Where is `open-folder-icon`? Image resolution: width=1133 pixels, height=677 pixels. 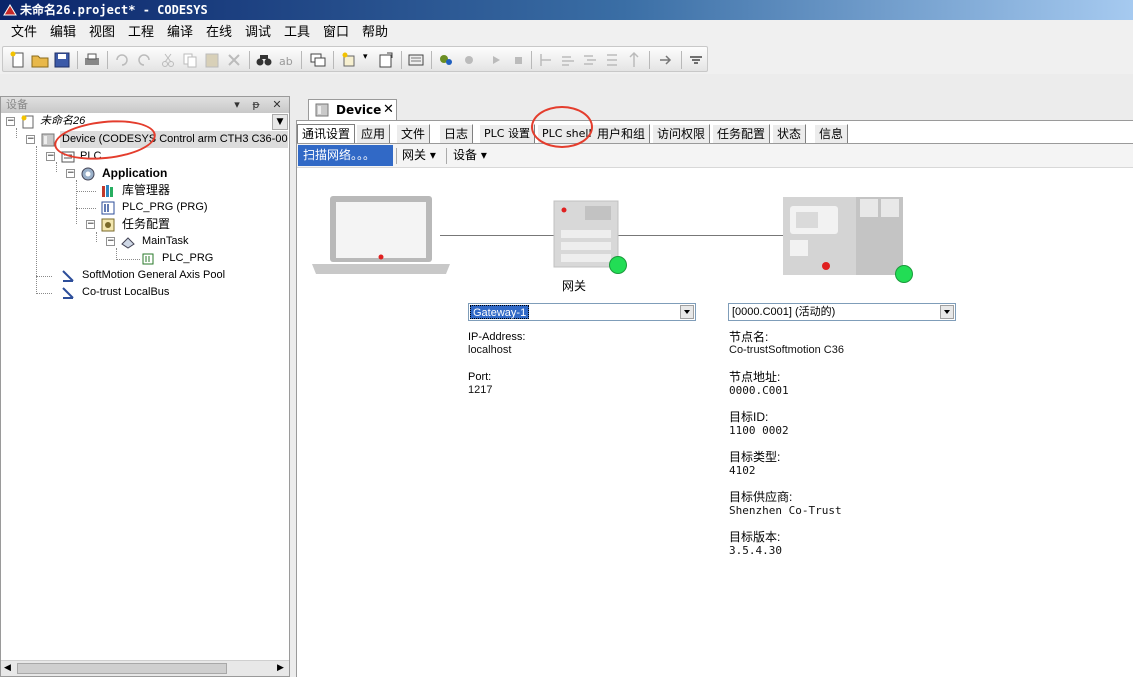 open-folder-icon is located at coordinates (40, 60).